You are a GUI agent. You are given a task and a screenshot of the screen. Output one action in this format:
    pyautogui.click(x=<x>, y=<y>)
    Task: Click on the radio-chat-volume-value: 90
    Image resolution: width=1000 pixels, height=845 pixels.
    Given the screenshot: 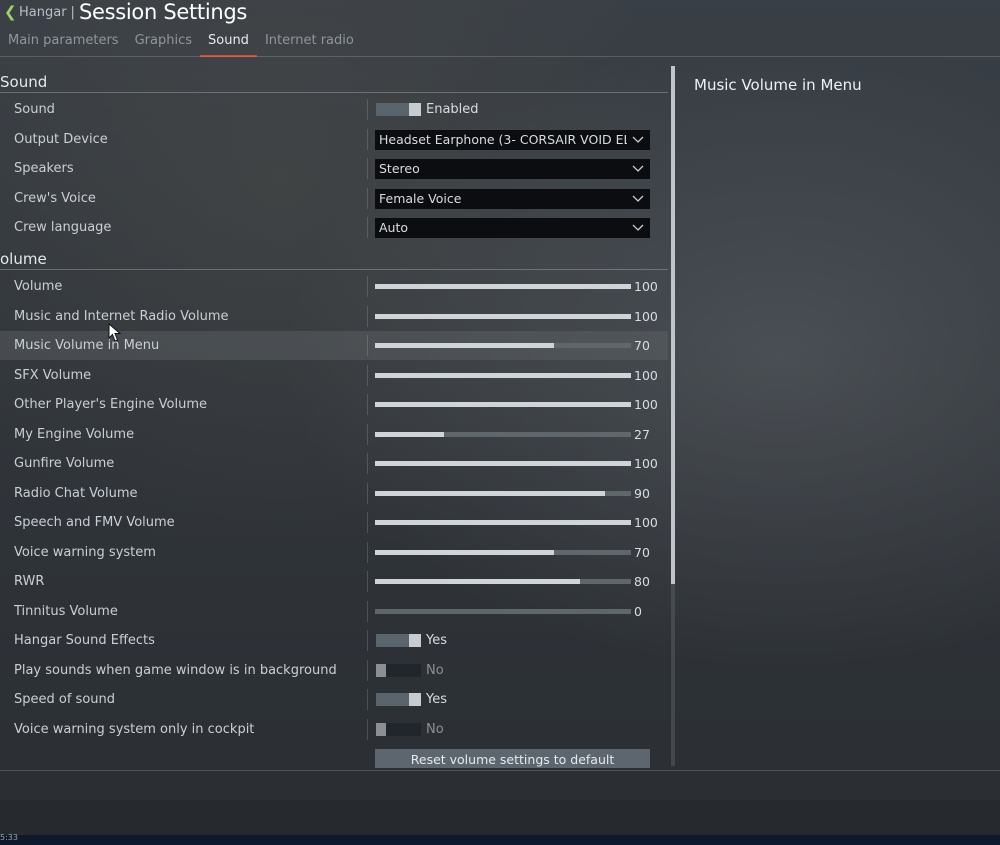 What is the action you would take?
    pyautogui.click(x=642, y=493)
    